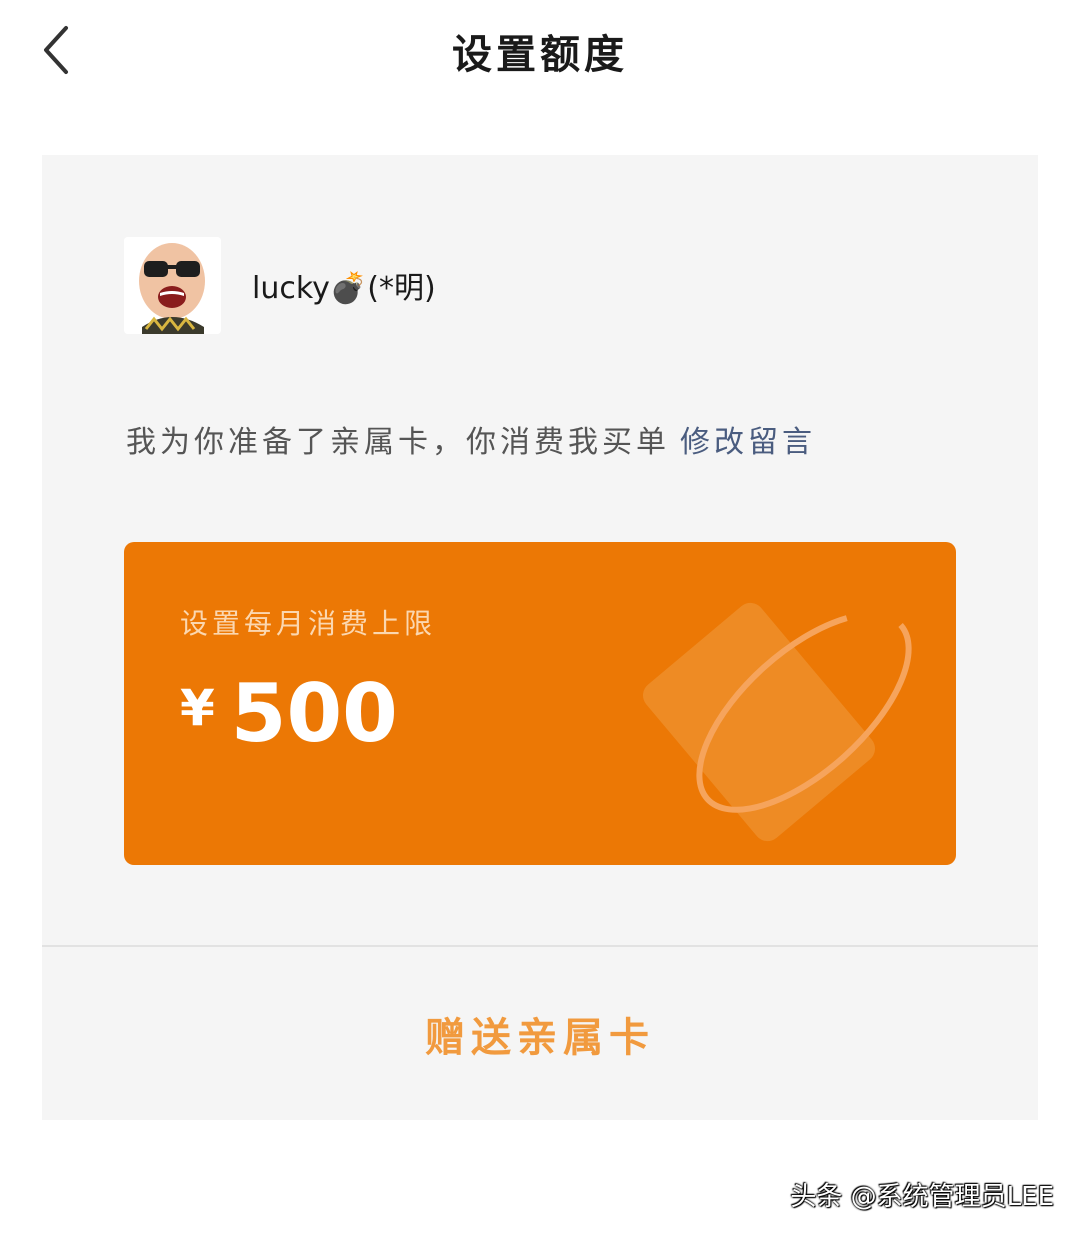 This screenshot has height=1233, width=1080. Describe the element at coordinates (748, 442) in the screenshot. I see `edit-message-link: 修改留言` at that location.